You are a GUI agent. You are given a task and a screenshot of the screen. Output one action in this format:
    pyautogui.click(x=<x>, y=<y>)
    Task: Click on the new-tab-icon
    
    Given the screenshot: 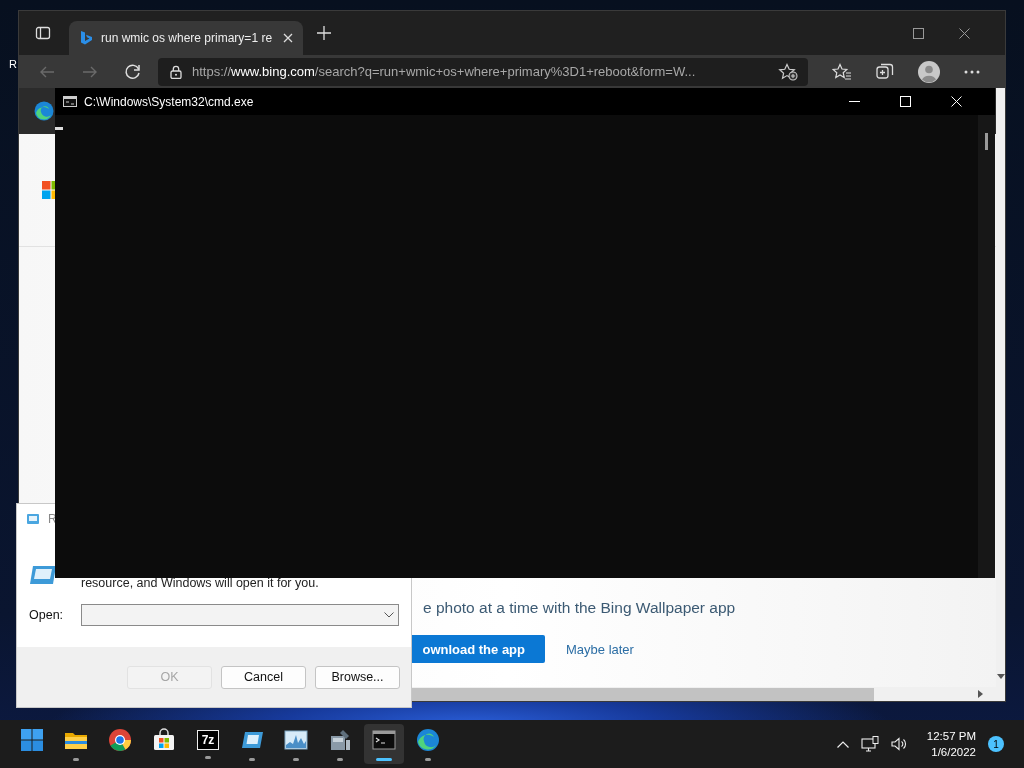 What is the action you would take?
    pyautogui.click(x=324, y=33)
    